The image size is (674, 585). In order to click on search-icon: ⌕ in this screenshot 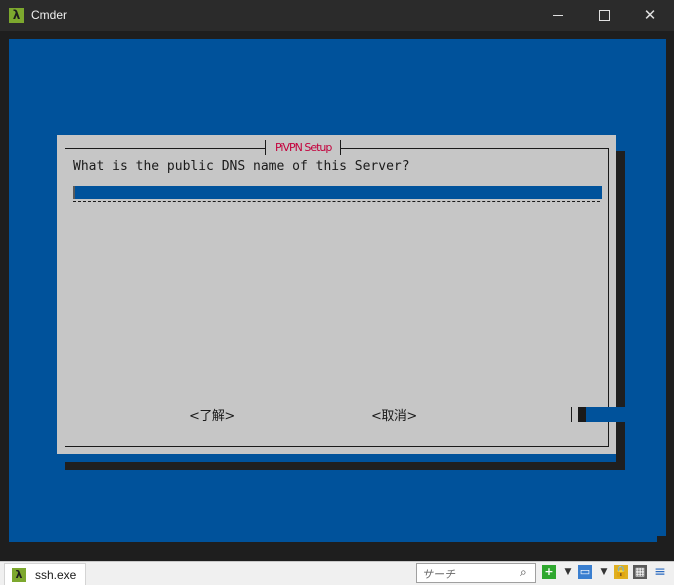, I will do `click(523, 572)`.